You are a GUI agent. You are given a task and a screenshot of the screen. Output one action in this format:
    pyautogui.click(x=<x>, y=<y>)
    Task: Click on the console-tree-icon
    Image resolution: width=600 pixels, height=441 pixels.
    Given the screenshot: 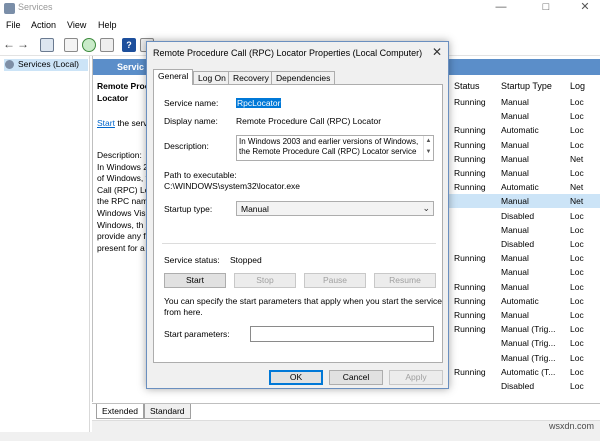 What is the action you would take?
    pyautogui.click(x=47, y=45)
    